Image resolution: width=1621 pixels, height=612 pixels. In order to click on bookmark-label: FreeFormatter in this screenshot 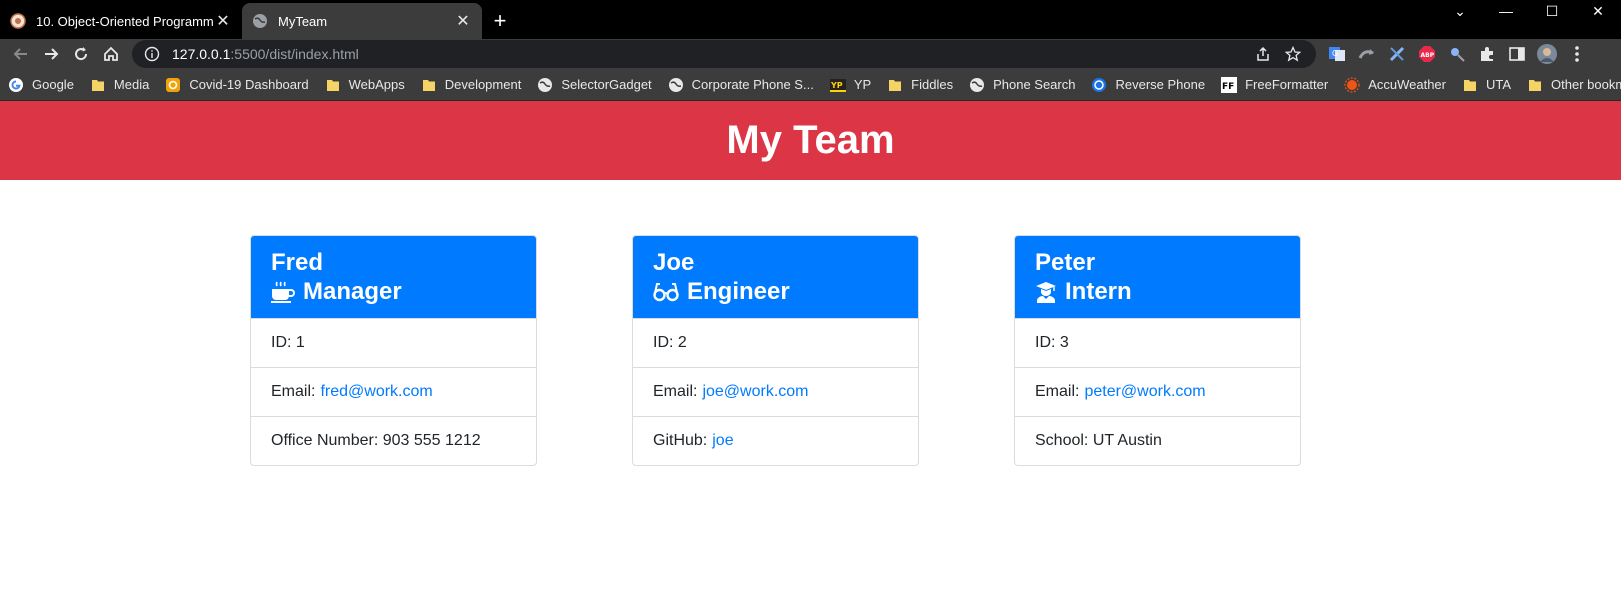, I will do `click(1287, 84)`.